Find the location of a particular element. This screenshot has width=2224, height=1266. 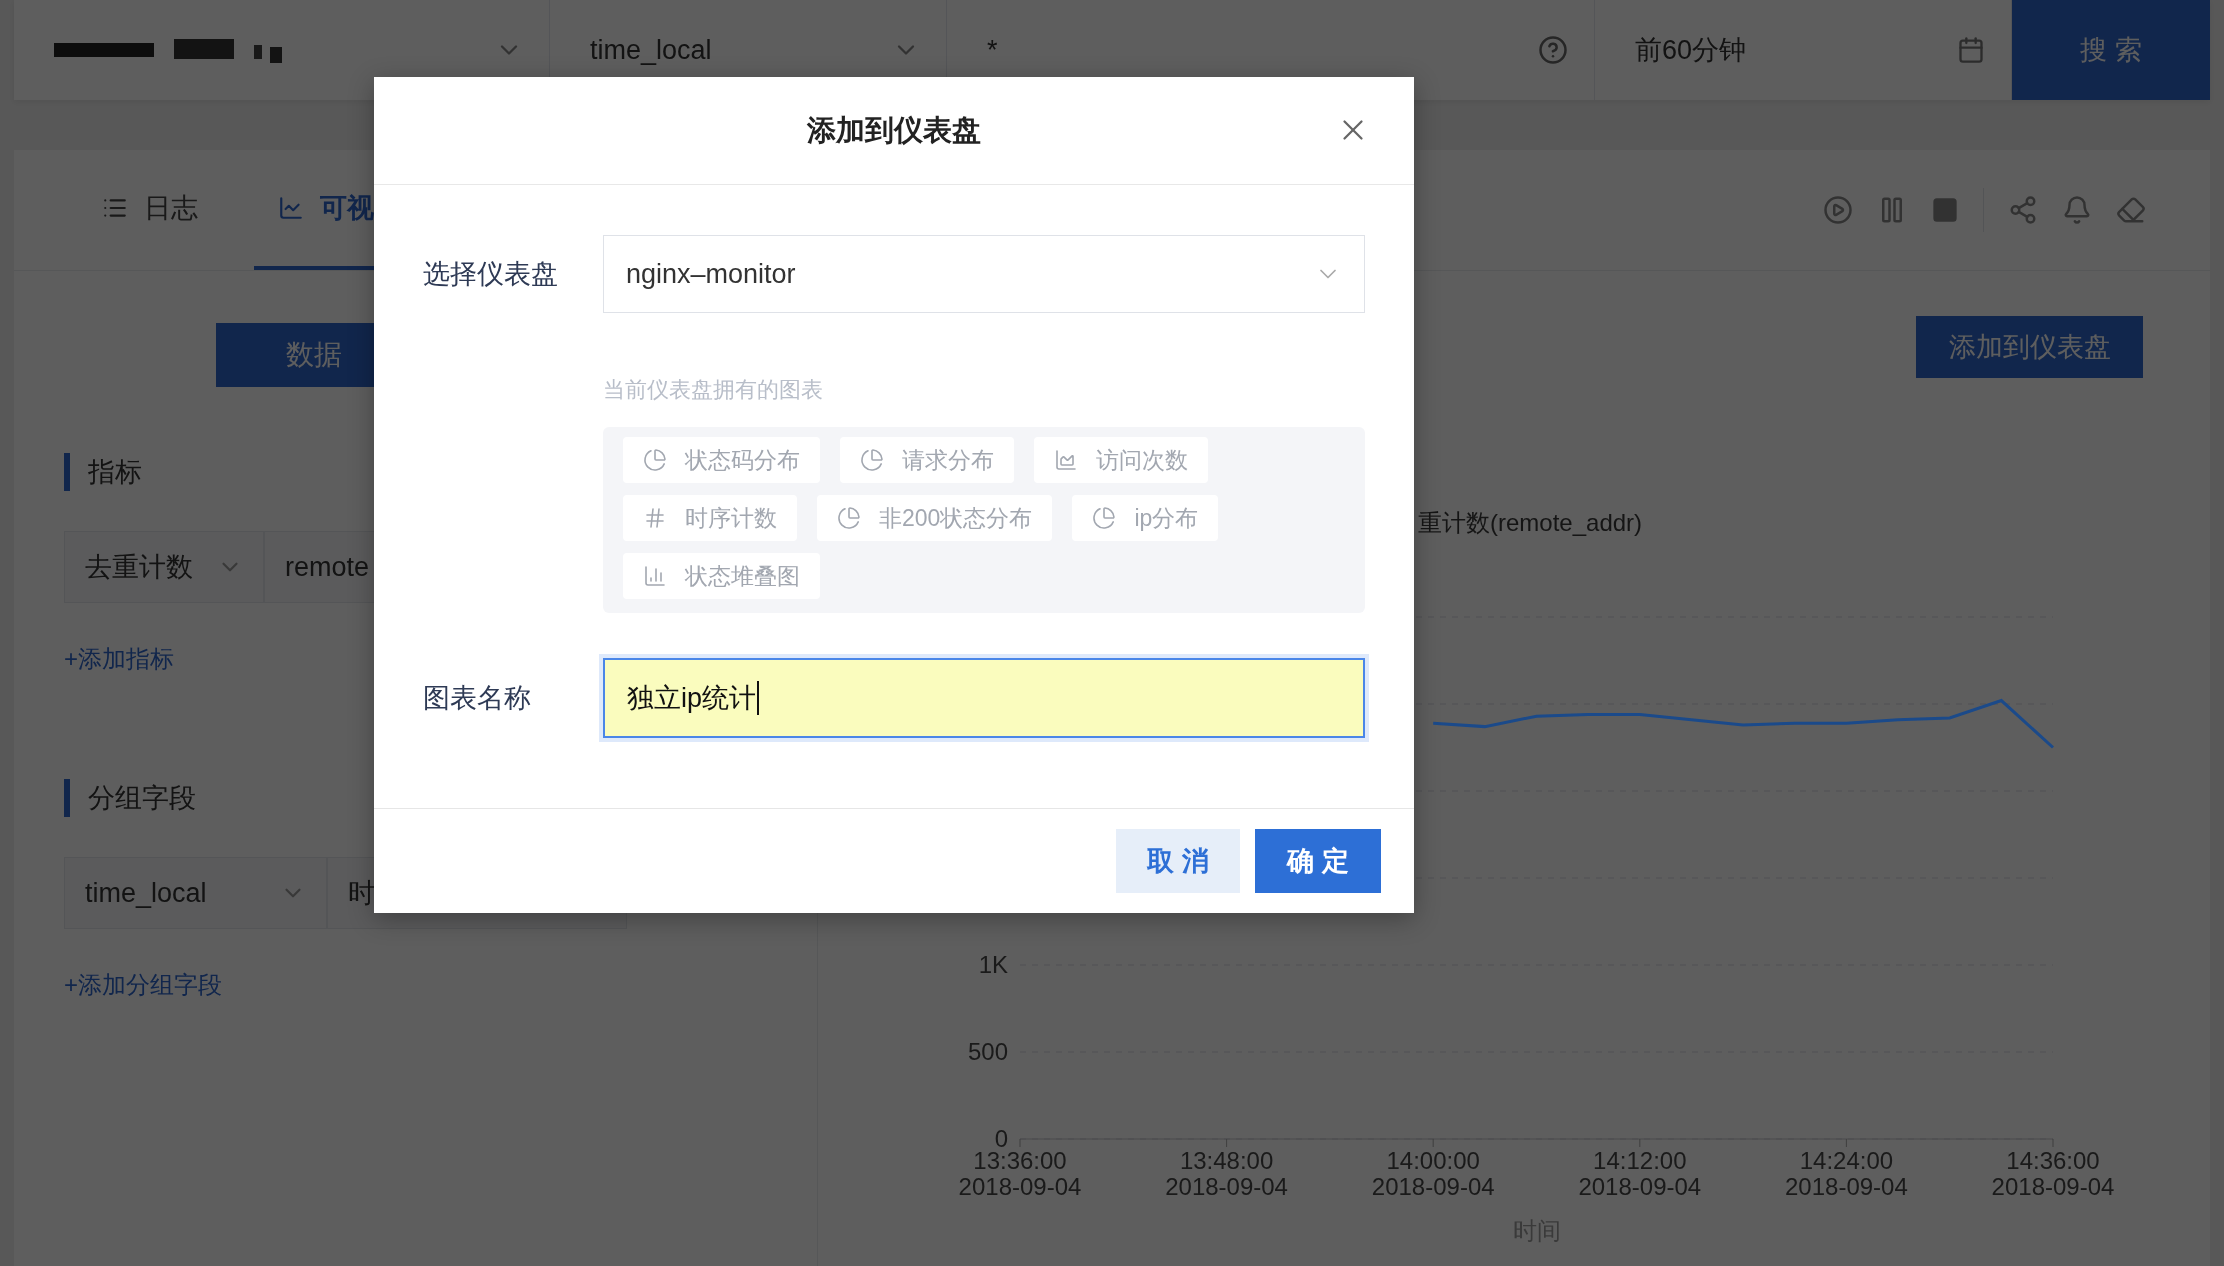

legend-label: 重计数(remote_addr) is located at coordinates (1530, 522).